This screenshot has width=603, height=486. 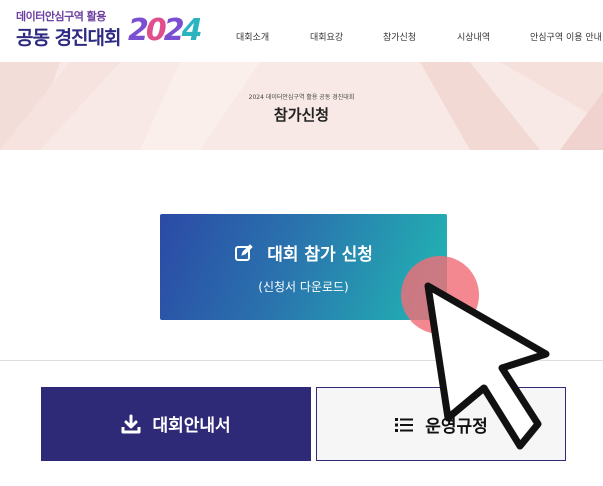 I want to click on nav-item-awards: 시상내역, so click(x=473, y=36).